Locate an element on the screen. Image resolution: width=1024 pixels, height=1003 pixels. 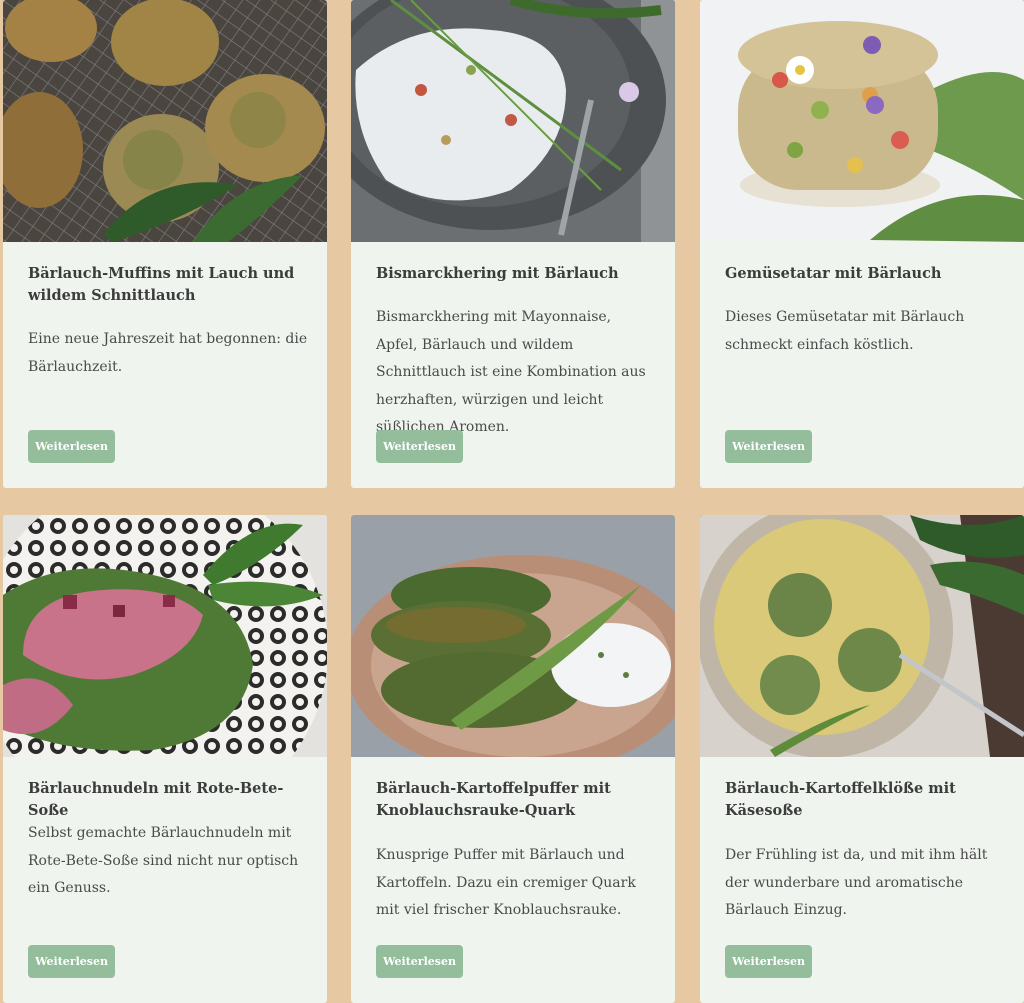
baerlauch-muffins-photo is located at coordinates (165, 121).